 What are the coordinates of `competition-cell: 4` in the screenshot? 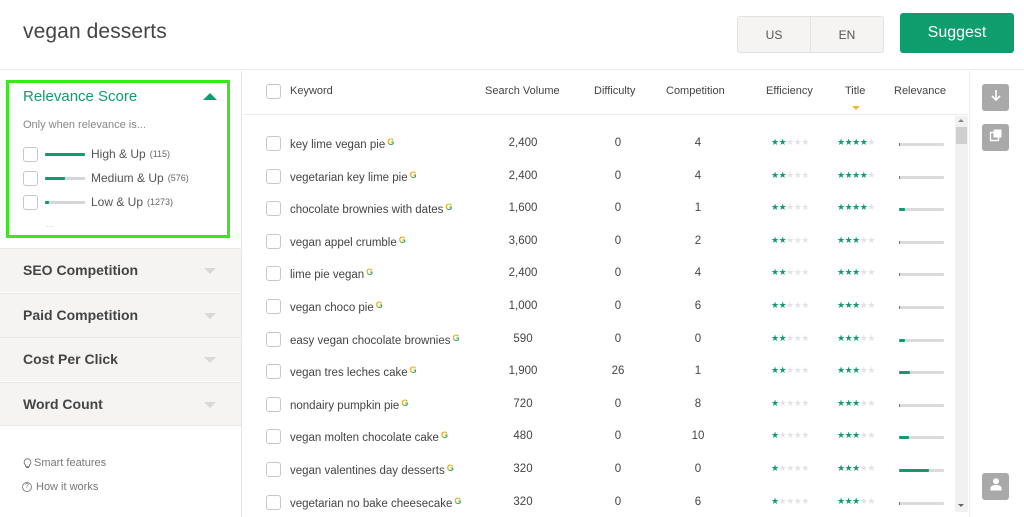 It's located at (698, 175).